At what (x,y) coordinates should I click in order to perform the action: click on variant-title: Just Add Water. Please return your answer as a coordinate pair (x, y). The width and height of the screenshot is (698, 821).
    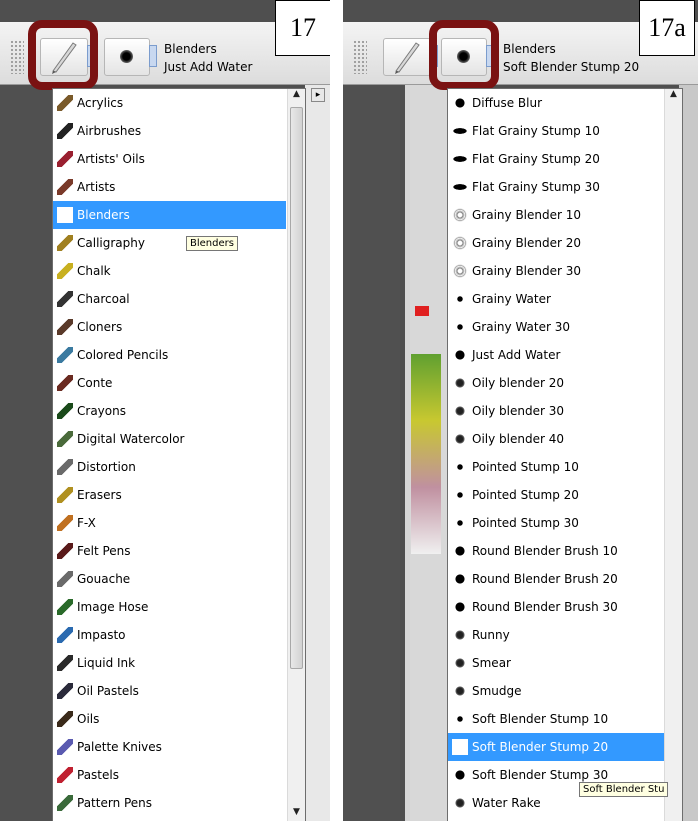
    Looking at the image, I should click on (208, 67).